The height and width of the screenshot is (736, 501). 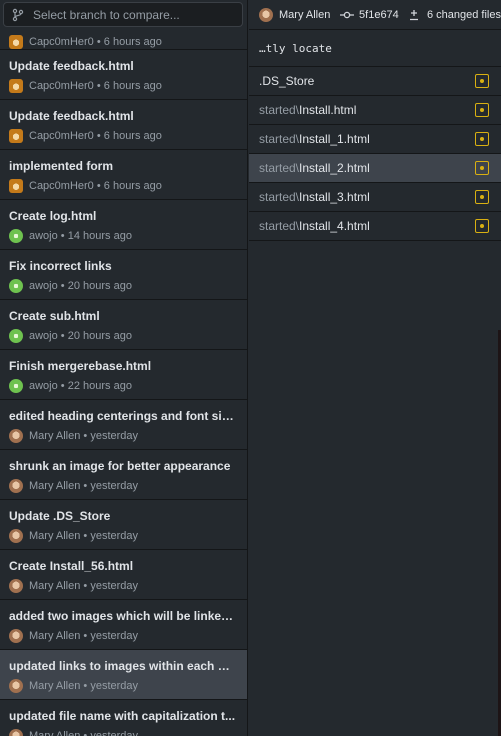 What do you see at coordinates (53, 216) in the screenshot?
I see `commit-title: Create log.html` at bounding box center [53, 216].